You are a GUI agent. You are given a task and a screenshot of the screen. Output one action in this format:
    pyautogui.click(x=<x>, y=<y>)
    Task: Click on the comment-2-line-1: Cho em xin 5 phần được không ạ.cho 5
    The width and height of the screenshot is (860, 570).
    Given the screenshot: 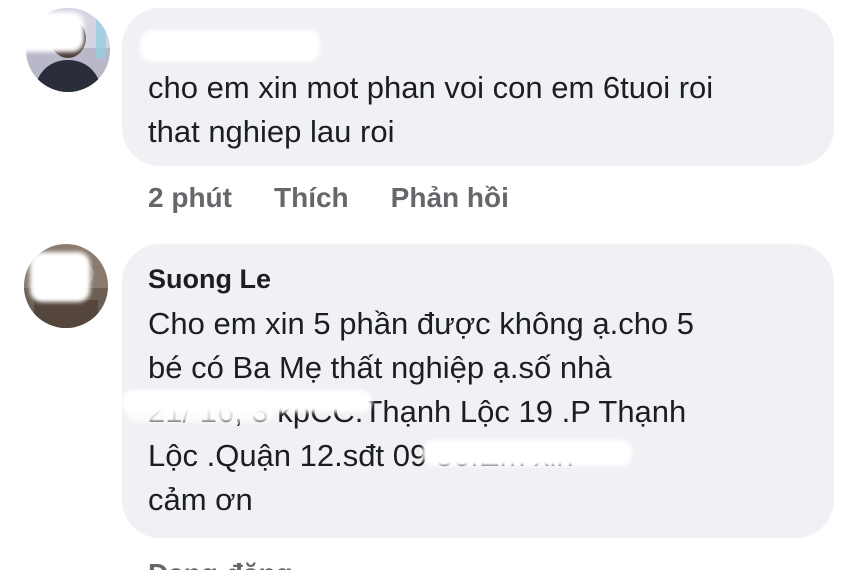 What is the action you would take?
    pyautogui.click(x=421, y=323)
    